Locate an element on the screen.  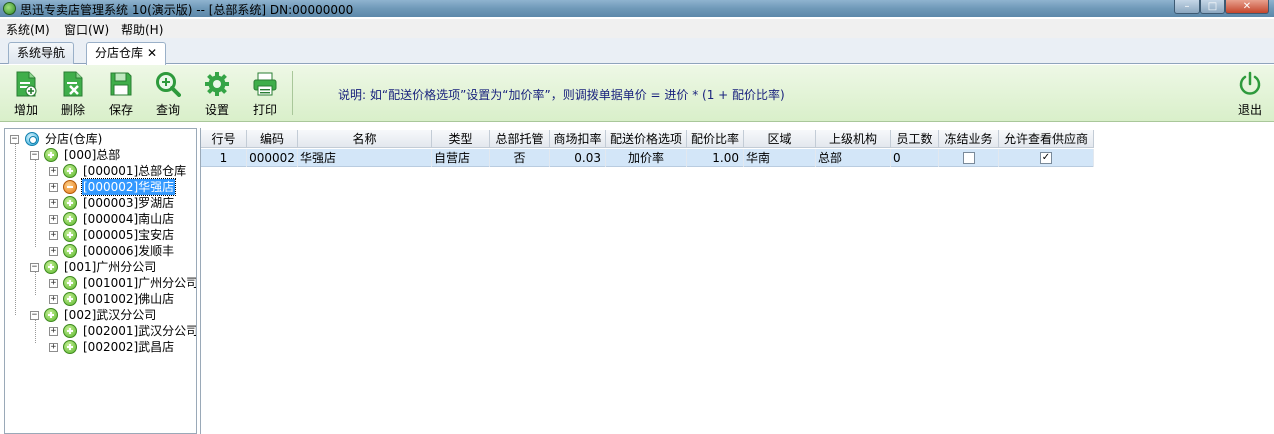
tree-group-002: − [002]武汉分公司 is located at coordinates (100, 315).